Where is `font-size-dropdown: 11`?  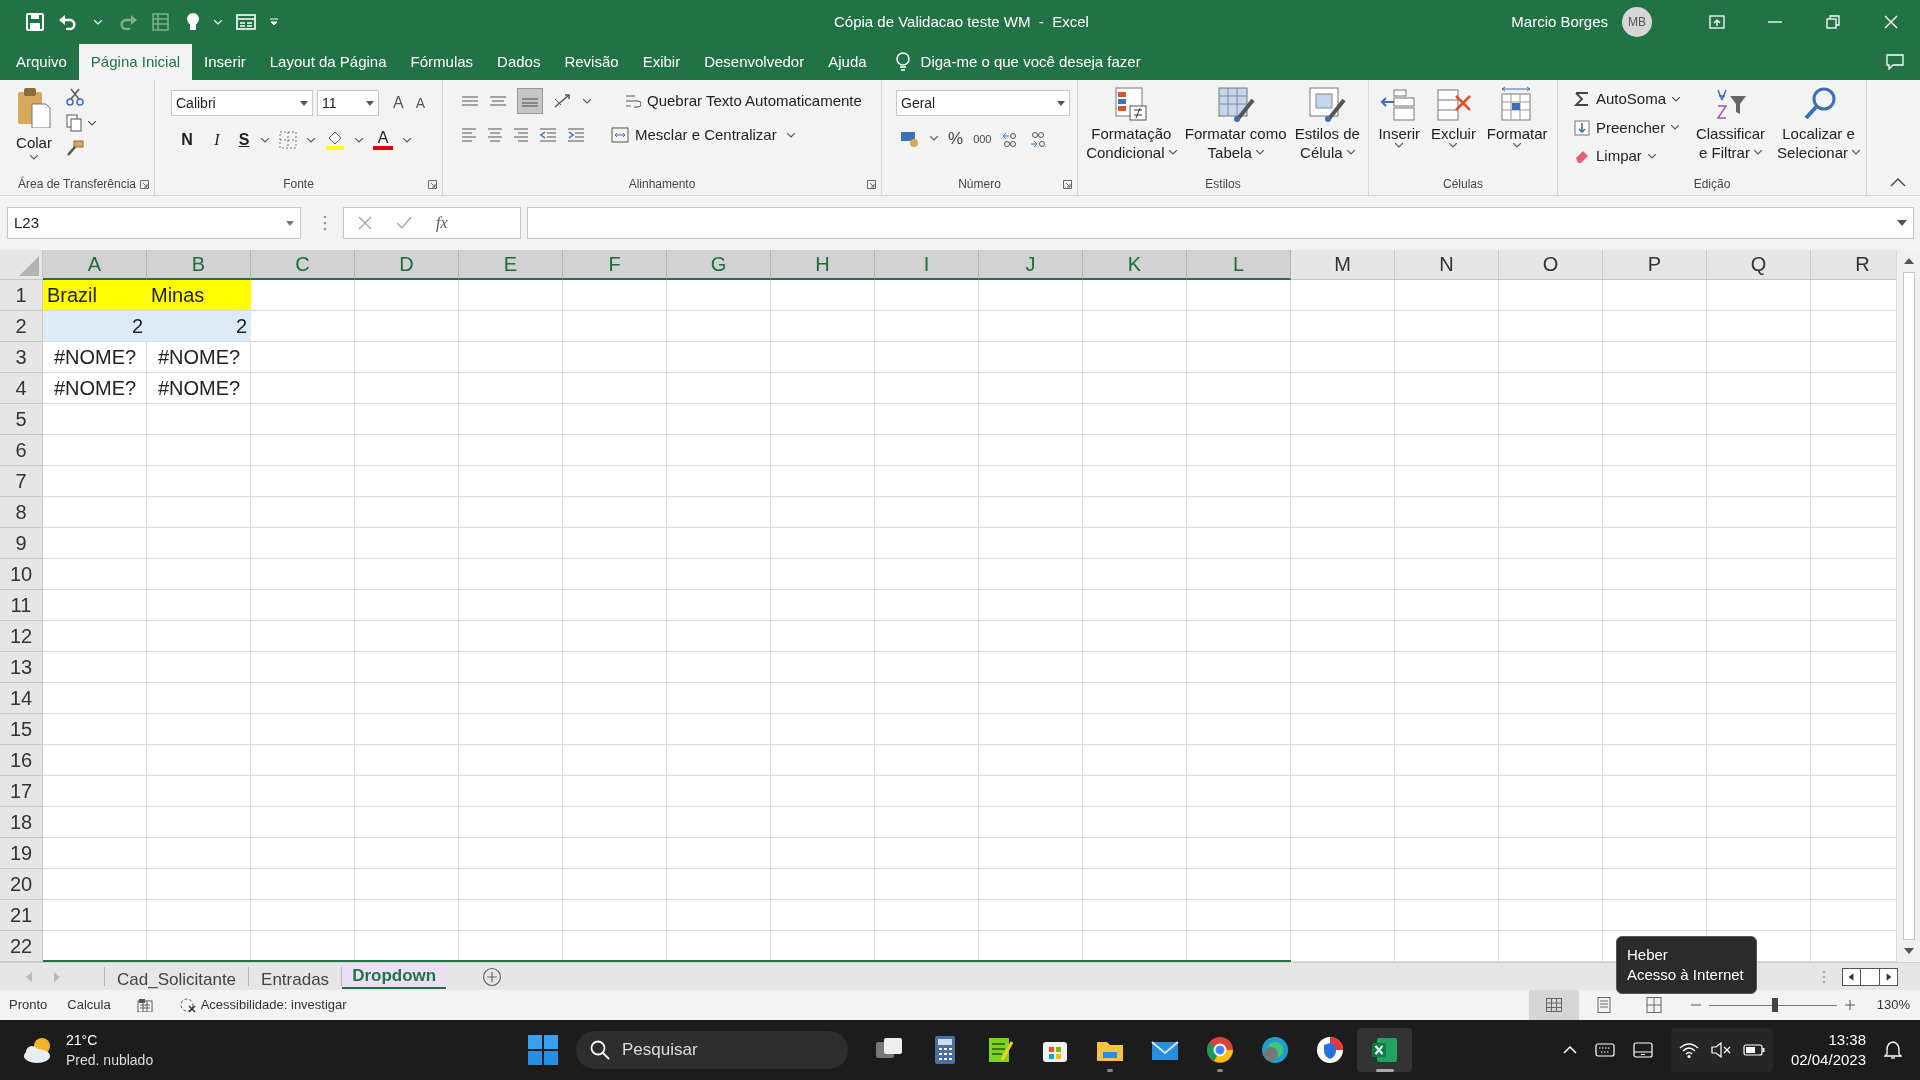 font-size-dropdown: 11 is located at coordinates (348, 103).